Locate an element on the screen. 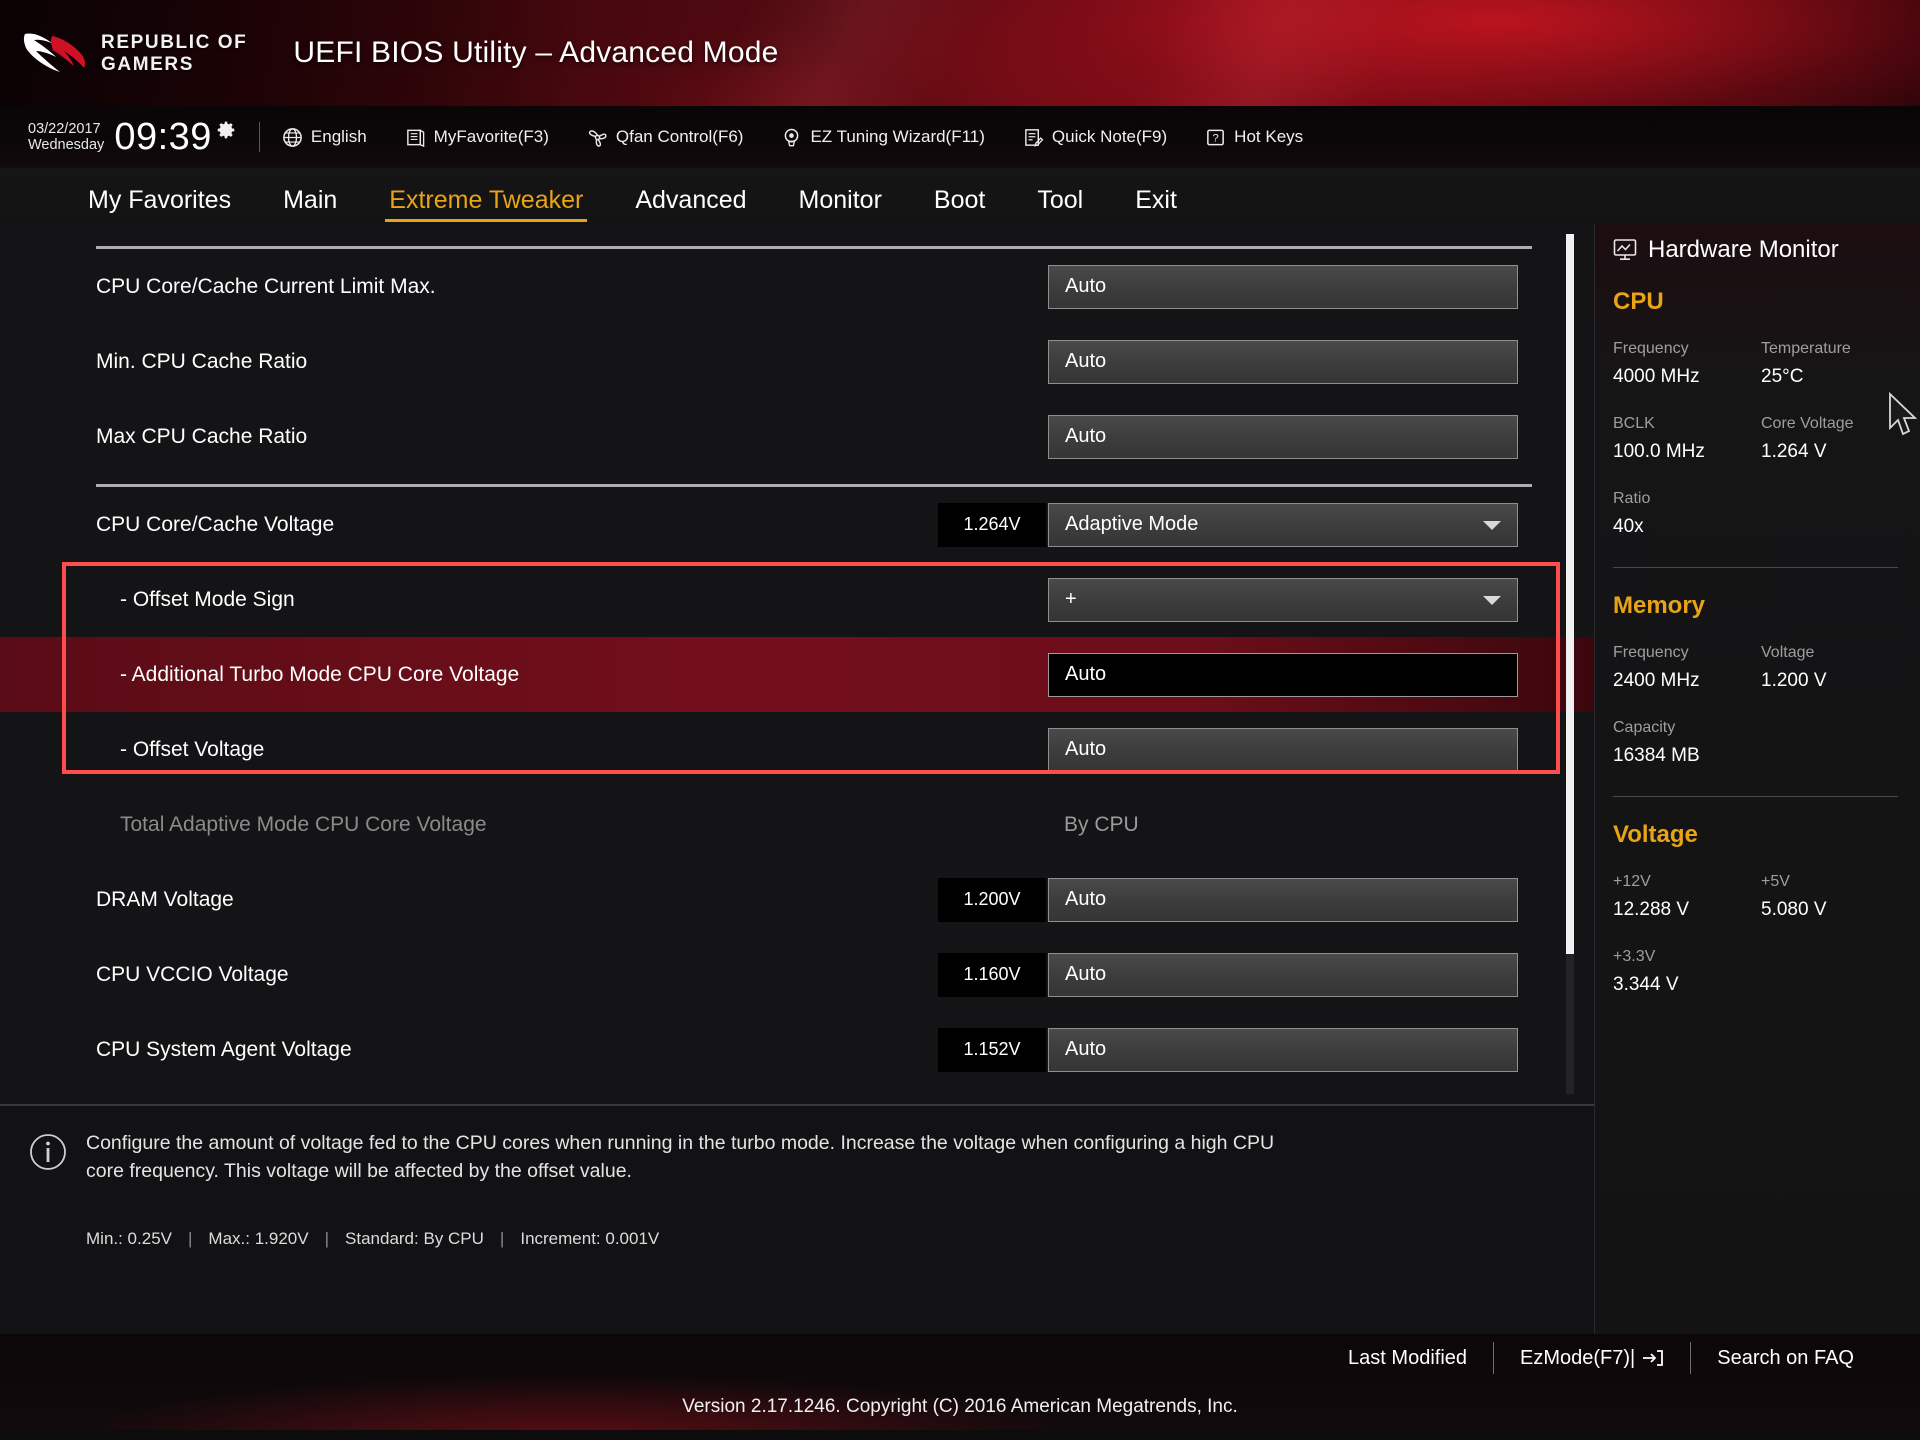 The image size is (1920, 1440). setting-label: CPU VCCIO Voltage is located at coordinates (192, 974).